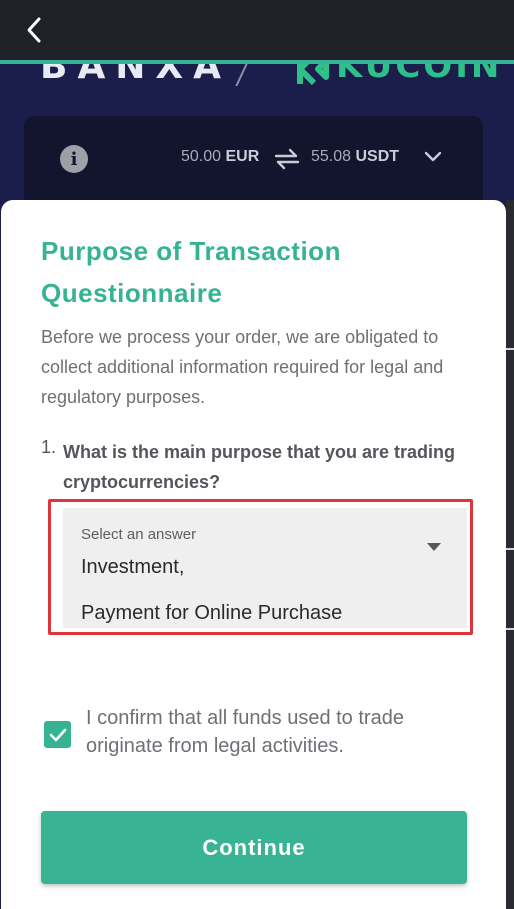 The image size is (514, 909). I want to click on kucoin-mark-icon, so click(313, 75).